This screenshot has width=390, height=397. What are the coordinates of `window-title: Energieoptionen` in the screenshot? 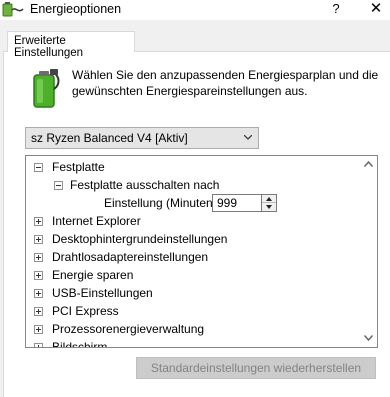 It's located at (76, 9).